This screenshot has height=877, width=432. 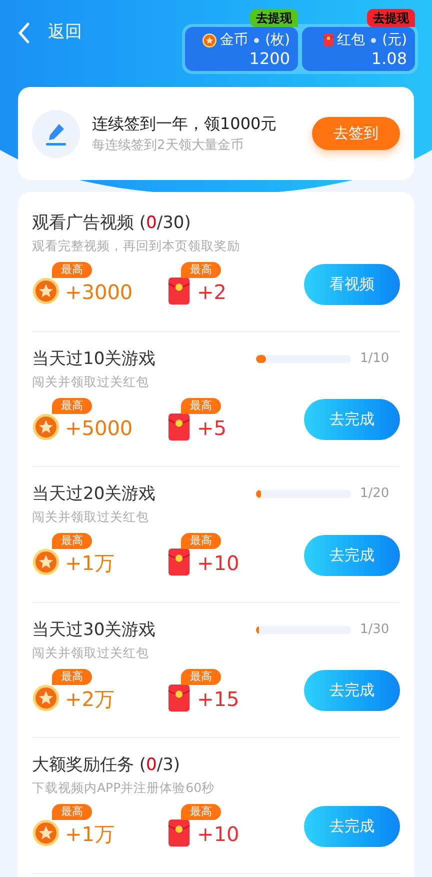 What do you see at coordinates (351, 40) in the screenshot?
I see `balance-label: 红包` at bounding box center [351, 40].